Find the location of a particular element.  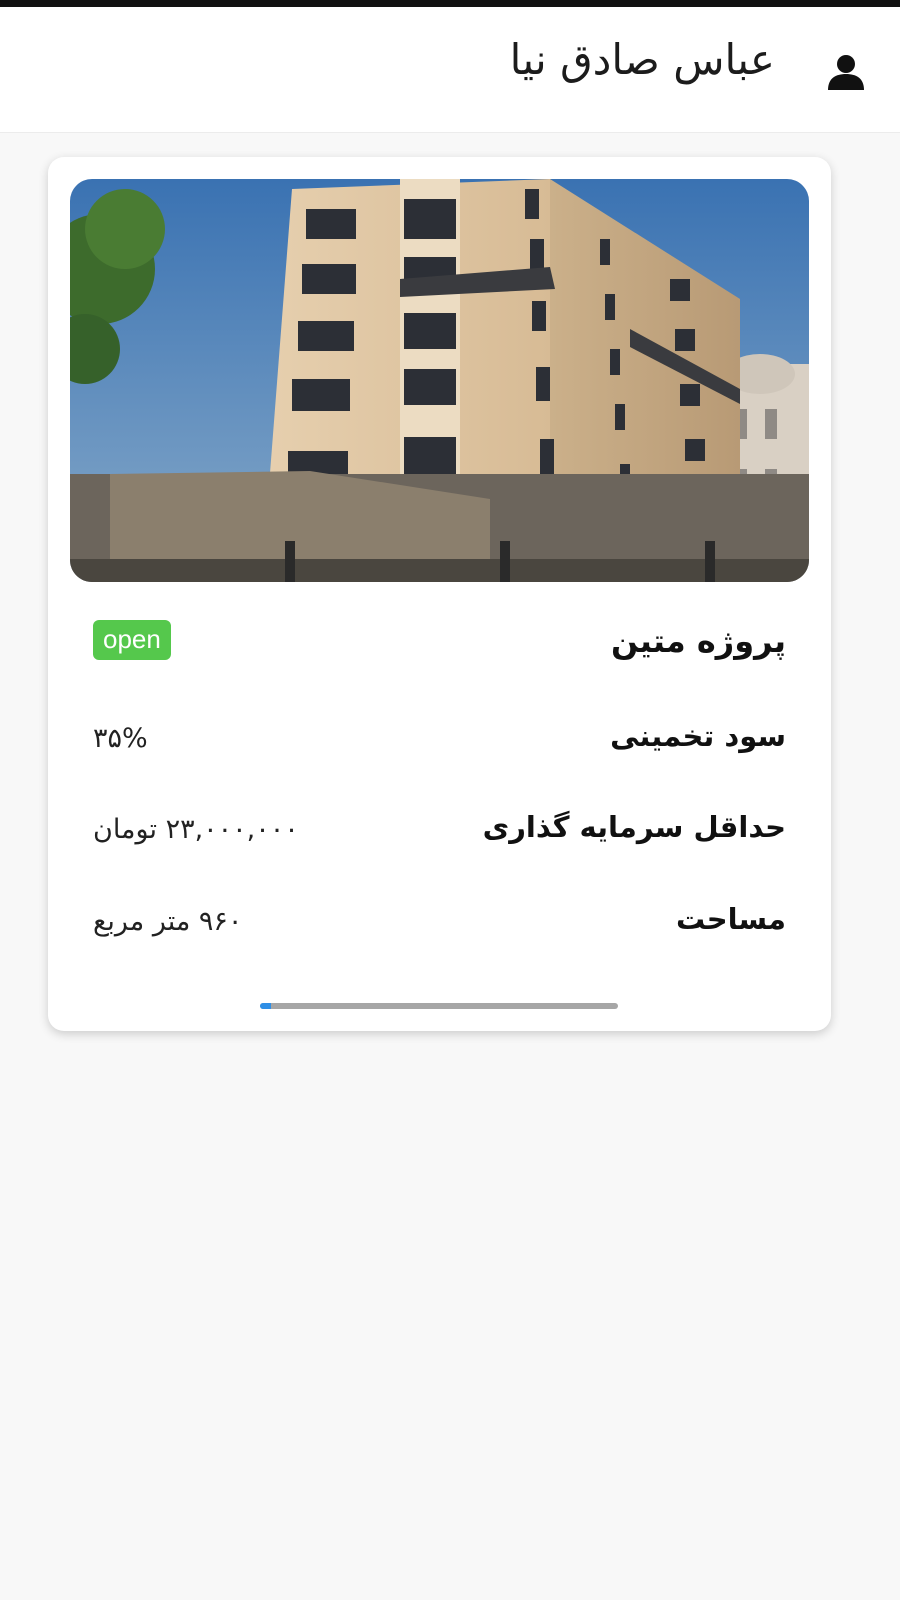

status-bar is located at coordinates (450, 3).